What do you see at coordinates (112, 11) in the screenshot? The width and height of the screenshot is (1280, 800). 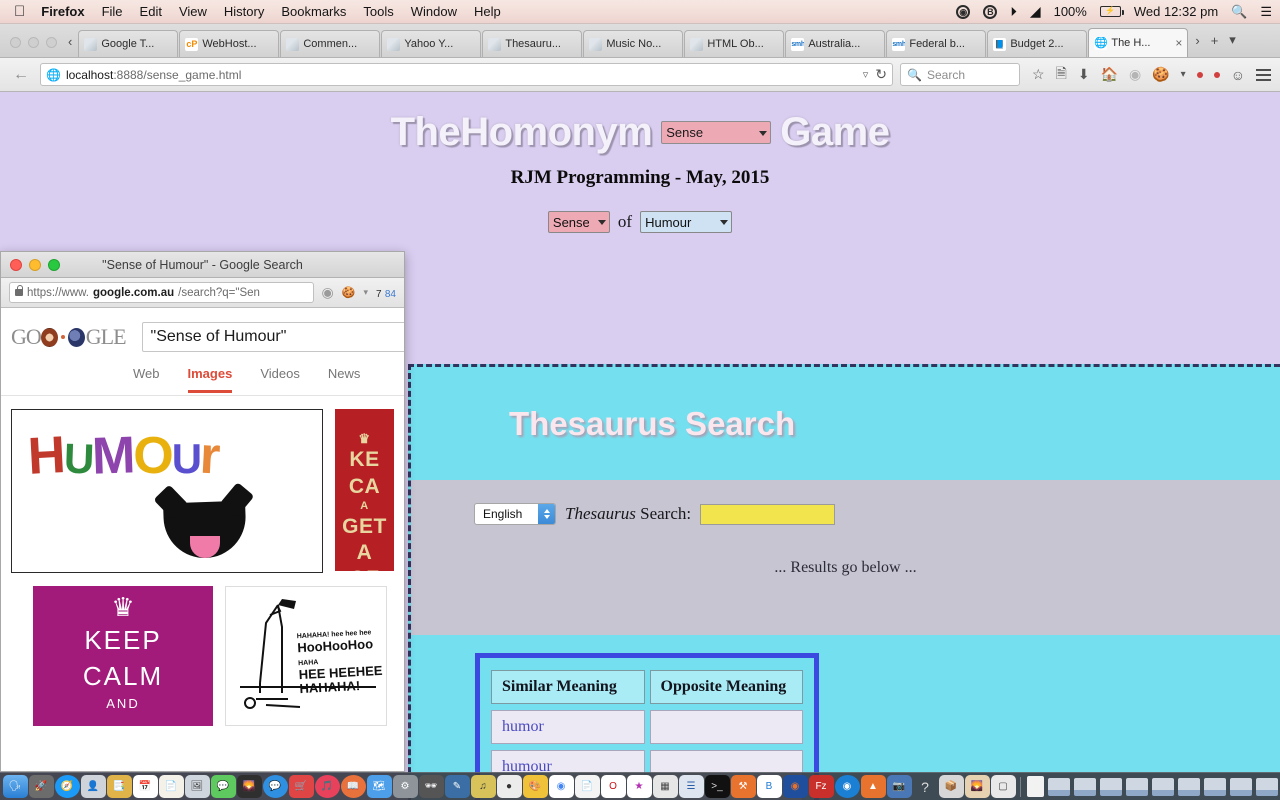 I see `menu-item-file: File` at bounding box center [112, 11].